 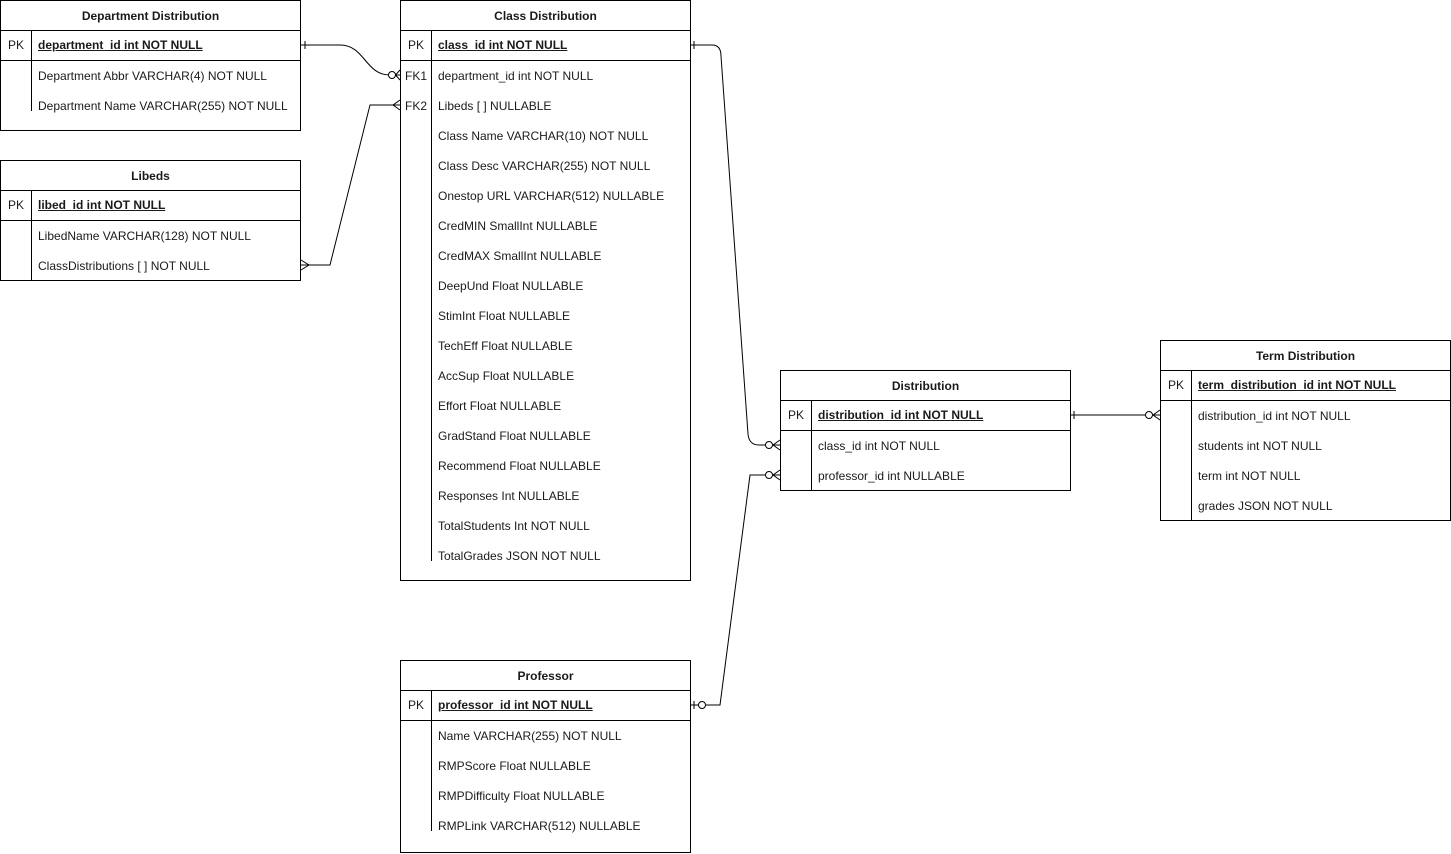 What do you see at coordinates (1297, 385) in the screenshot?
I see `pk-field: term_distribution_id int NOT NULL` at bounding box center [1297, 385].